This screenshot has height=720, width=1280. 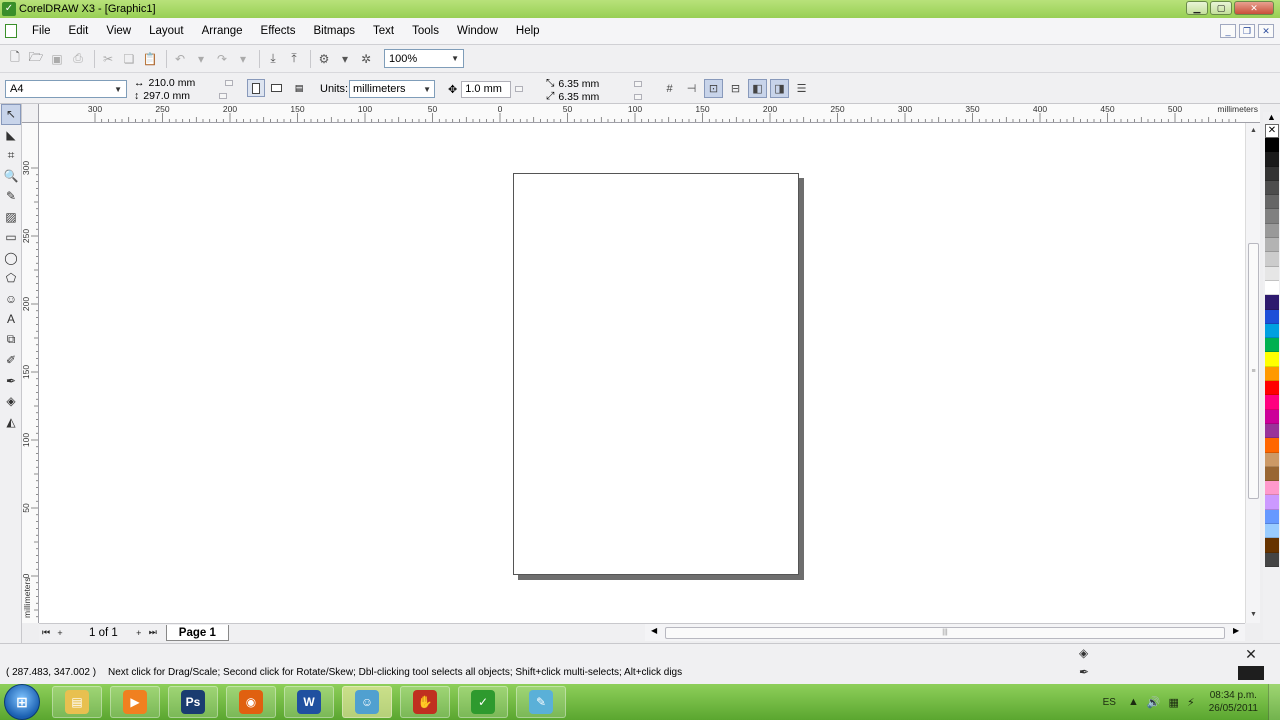 I want to click on volume-icon: 🔊, so click(x=1154, y=702).